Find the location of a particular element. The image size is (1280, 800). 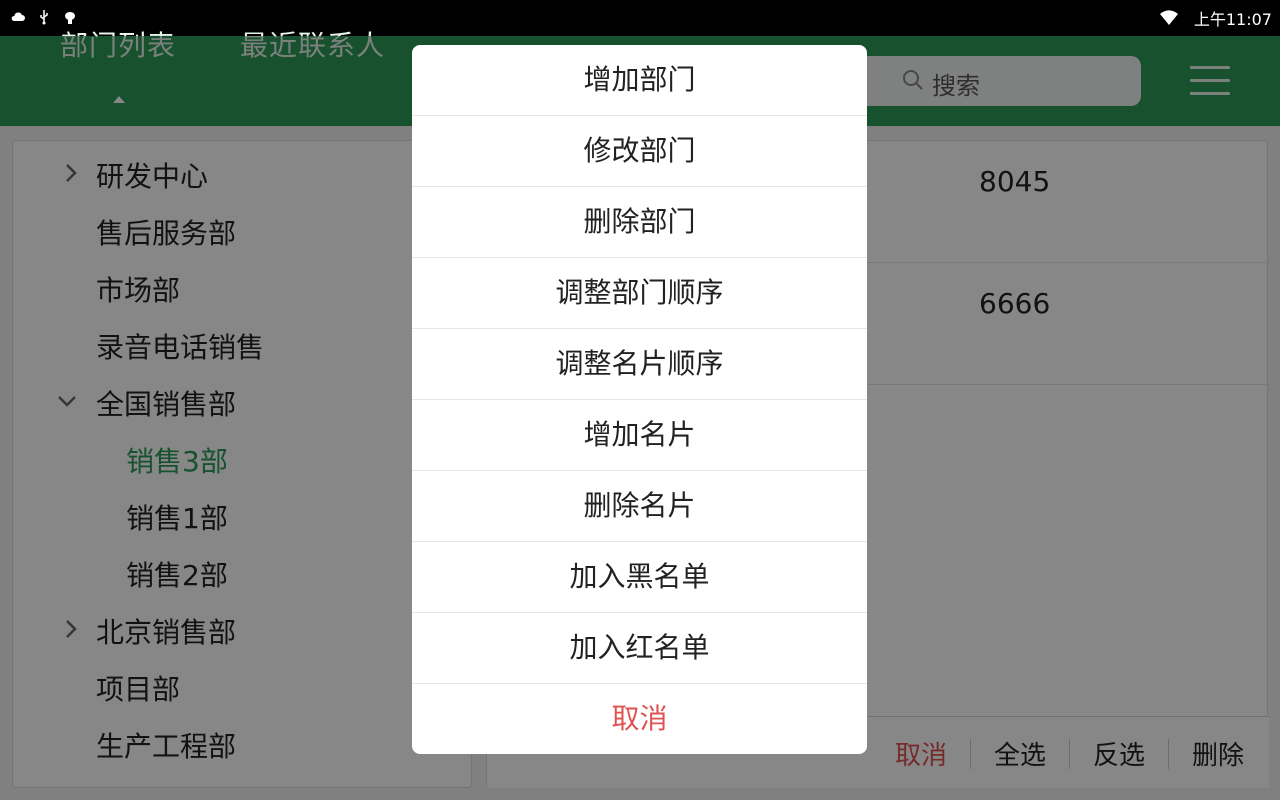

status-bar: 上午11:07 is located at coordinates (640, 18).